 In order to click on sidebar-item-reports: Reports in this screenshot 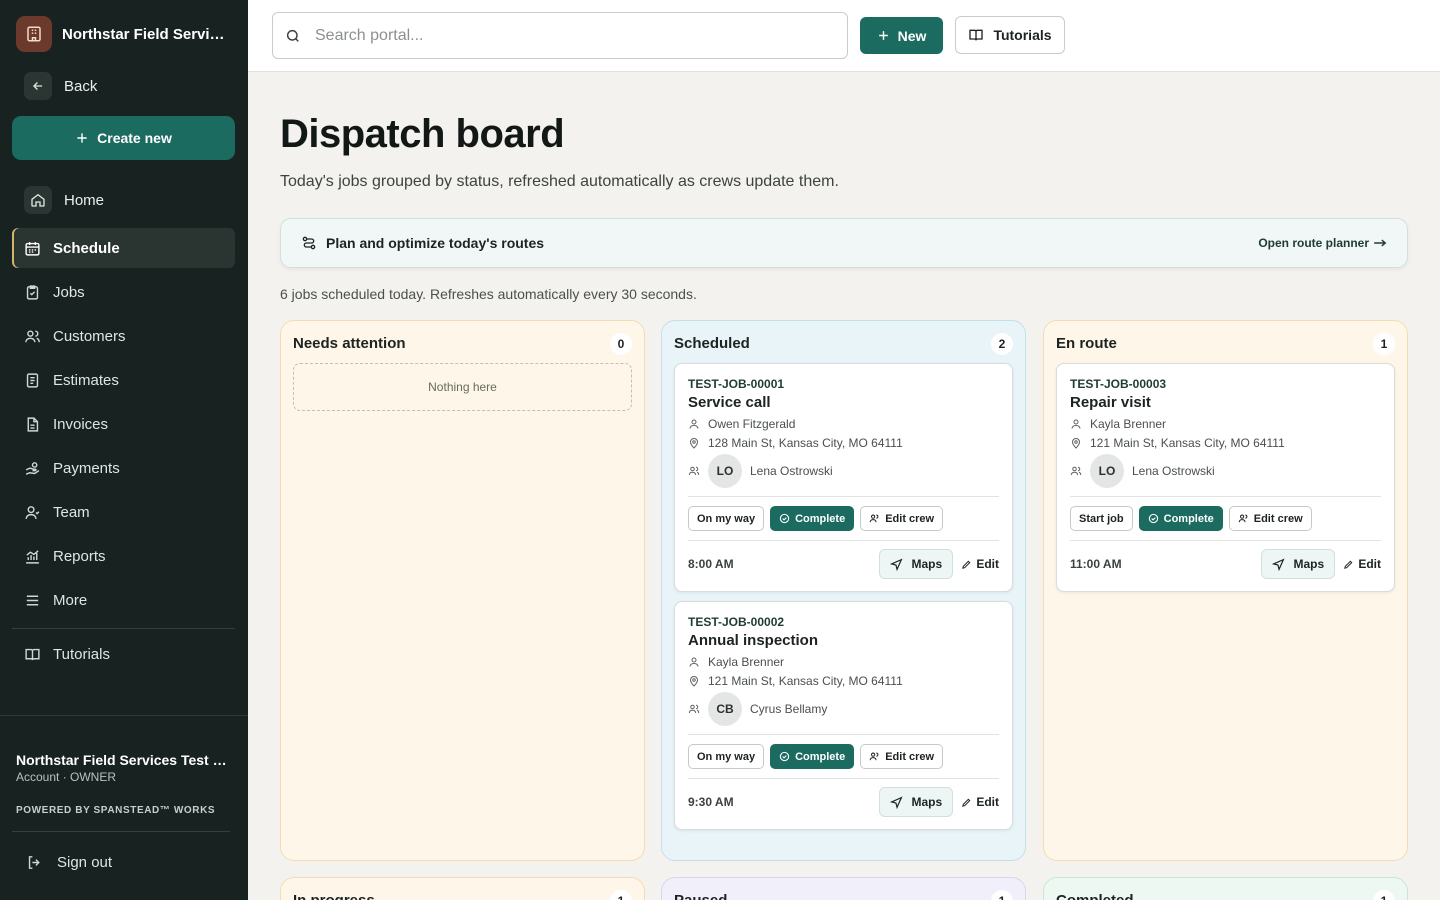, I will do `click(123, 556)`.